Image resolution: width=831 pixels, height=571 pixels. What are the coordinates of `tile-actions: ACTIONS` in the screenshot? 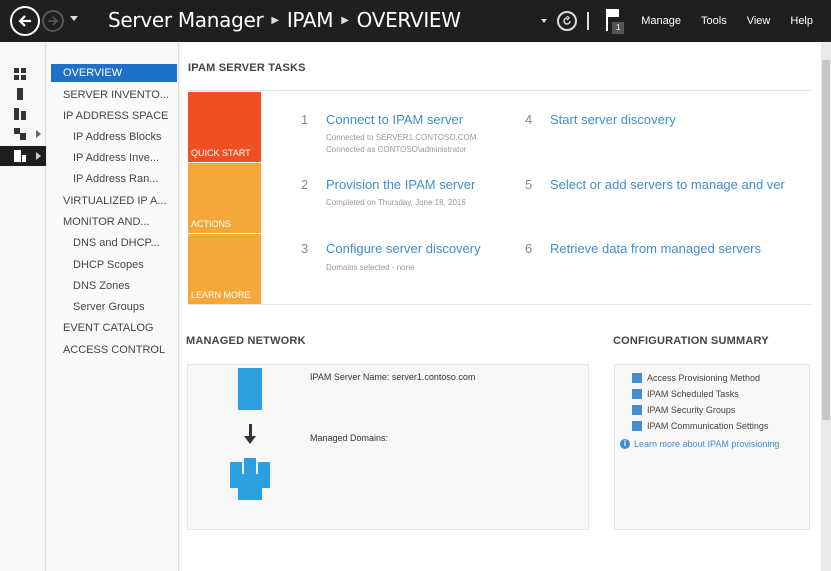 It's located at (224, 198).